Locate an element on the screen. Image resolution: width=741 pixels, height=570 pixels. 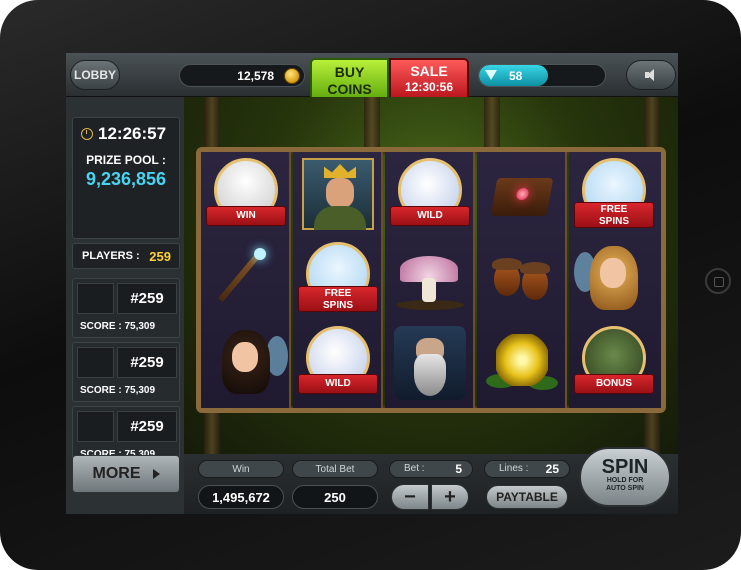
bet-label: Bet : is located at coordinates (414, 468).